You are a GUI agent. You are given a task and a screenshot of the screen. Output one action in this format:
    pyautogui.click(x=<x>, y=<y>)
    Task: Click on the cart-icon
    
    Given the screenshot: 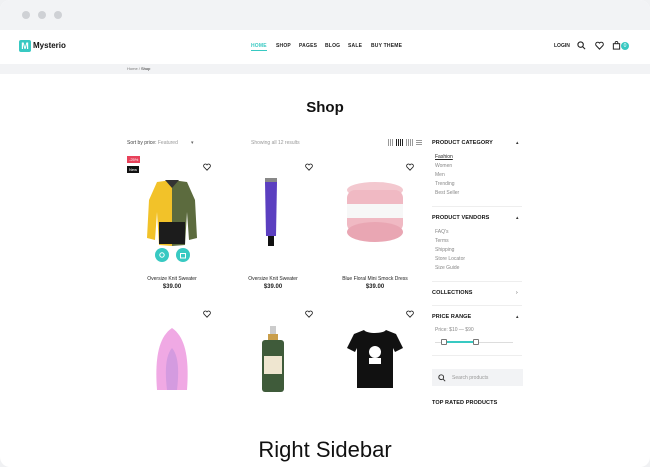 What is the action you would take?
    pyautogui.click(x=616, y=45)
    